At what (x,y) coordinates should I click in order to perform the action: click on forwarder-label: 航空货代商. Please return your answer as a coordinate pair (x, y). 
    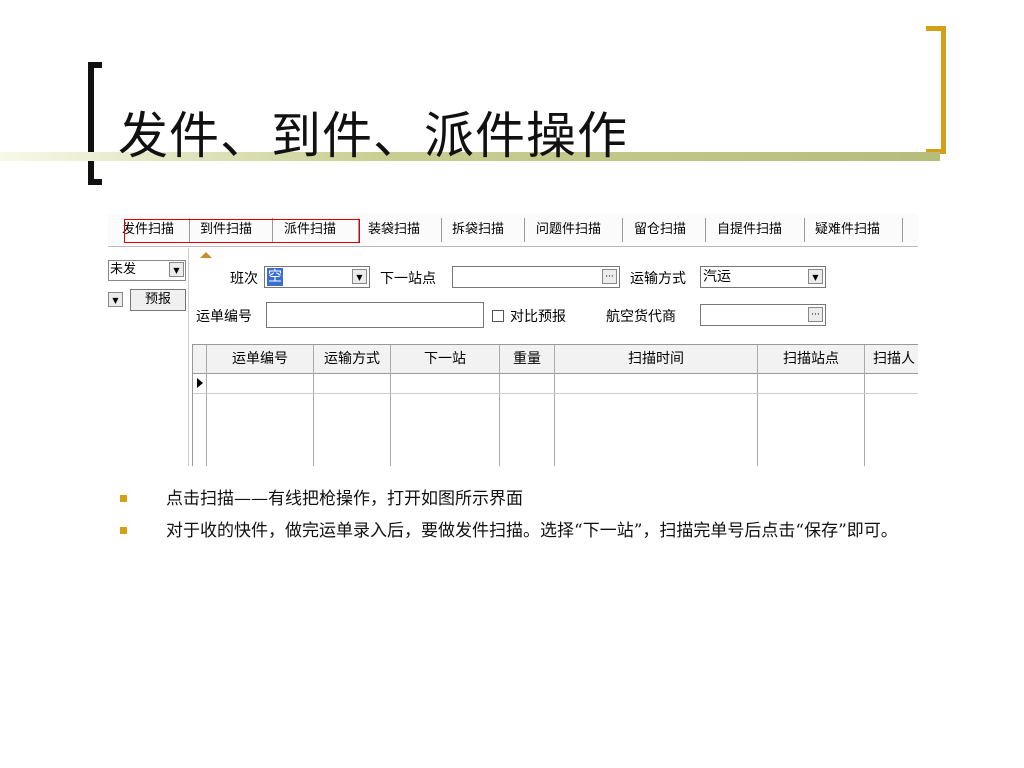
    Looking at the image, I should click on (641, 317).